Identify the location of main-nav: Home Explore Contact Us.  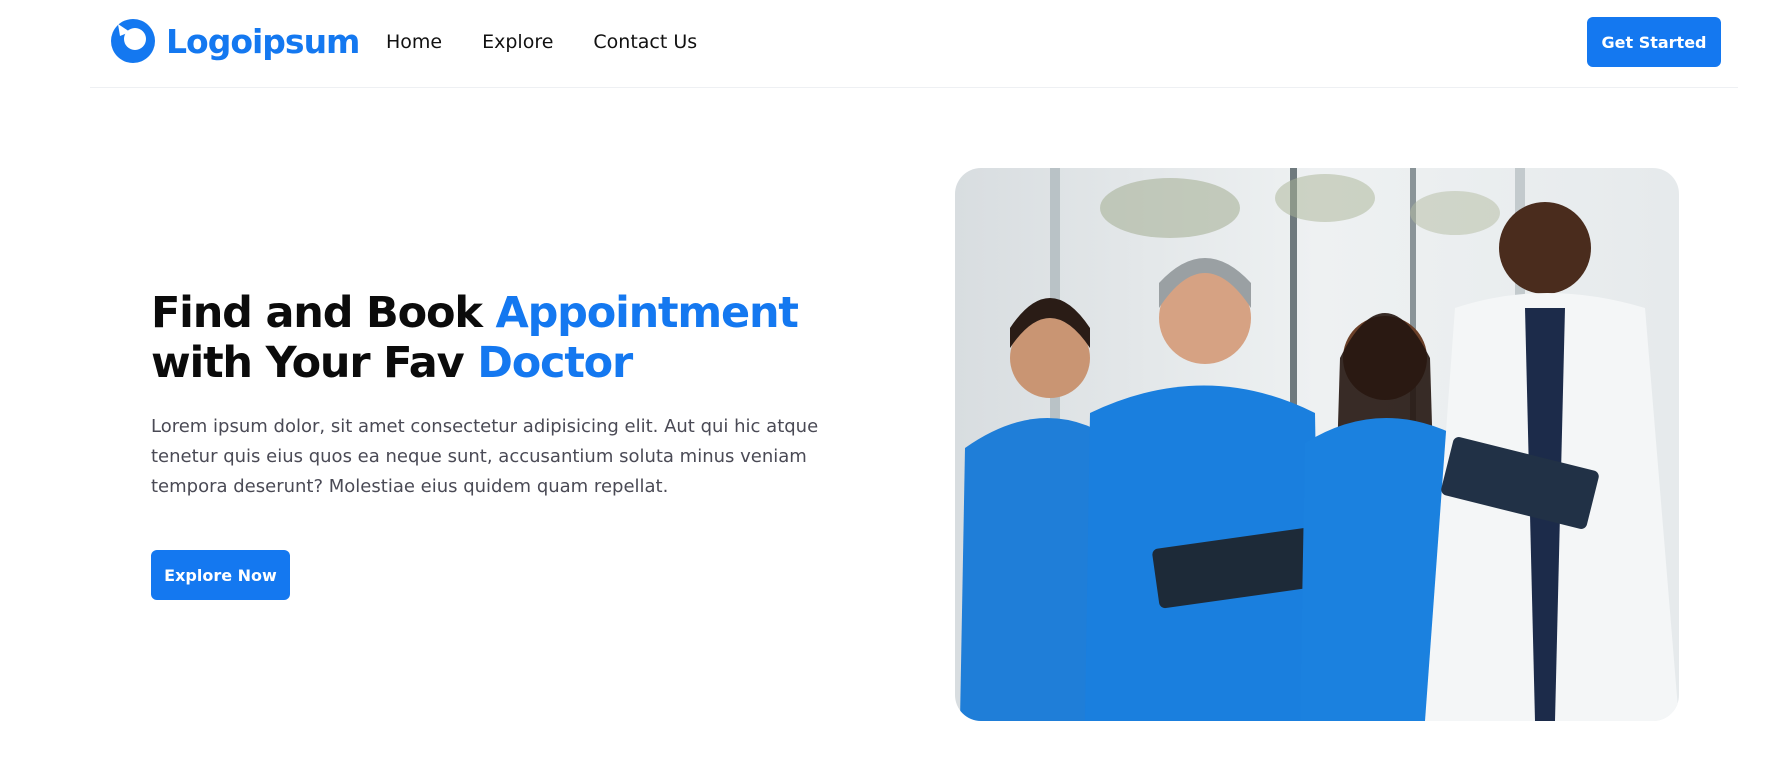
(561, 42).